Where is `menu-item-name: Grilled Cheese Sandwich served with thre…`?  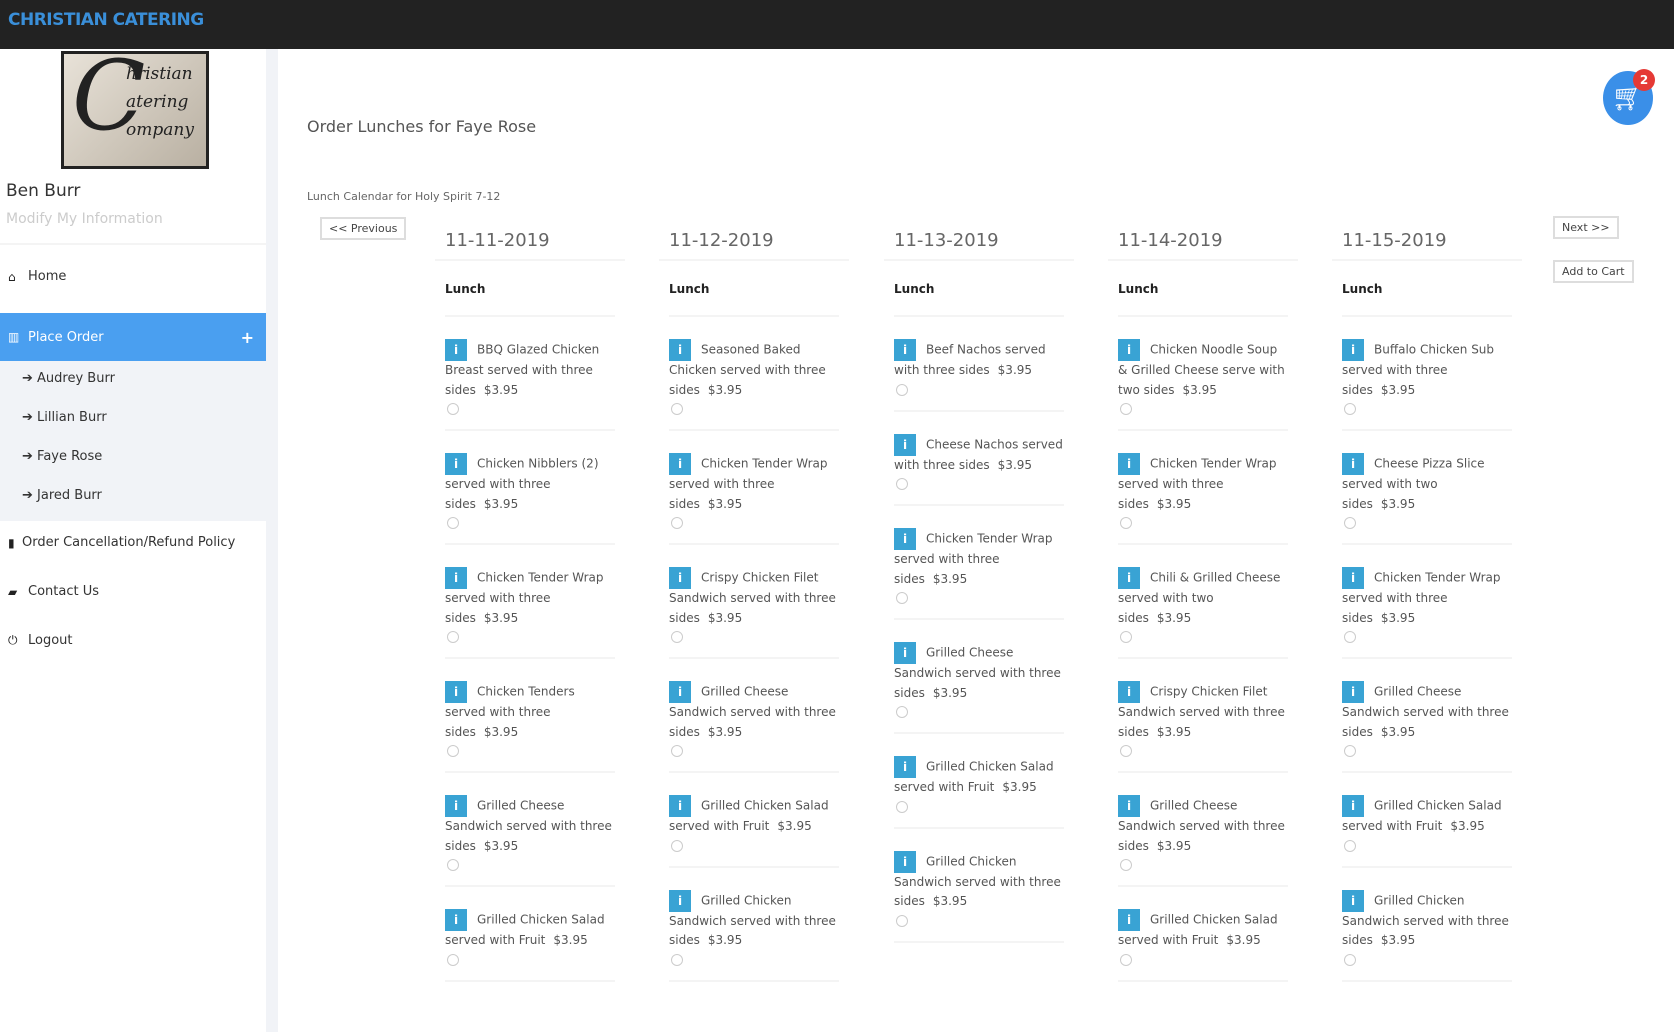 menu-item-name: Grilled Cheese Sandwich served with thre… is located at coordinates (528, 825).